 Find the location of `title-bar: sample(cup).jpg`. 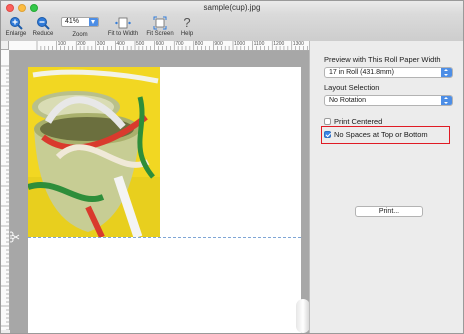

title-bar: sample(cup).jpg is located at coordinates (232, 8).